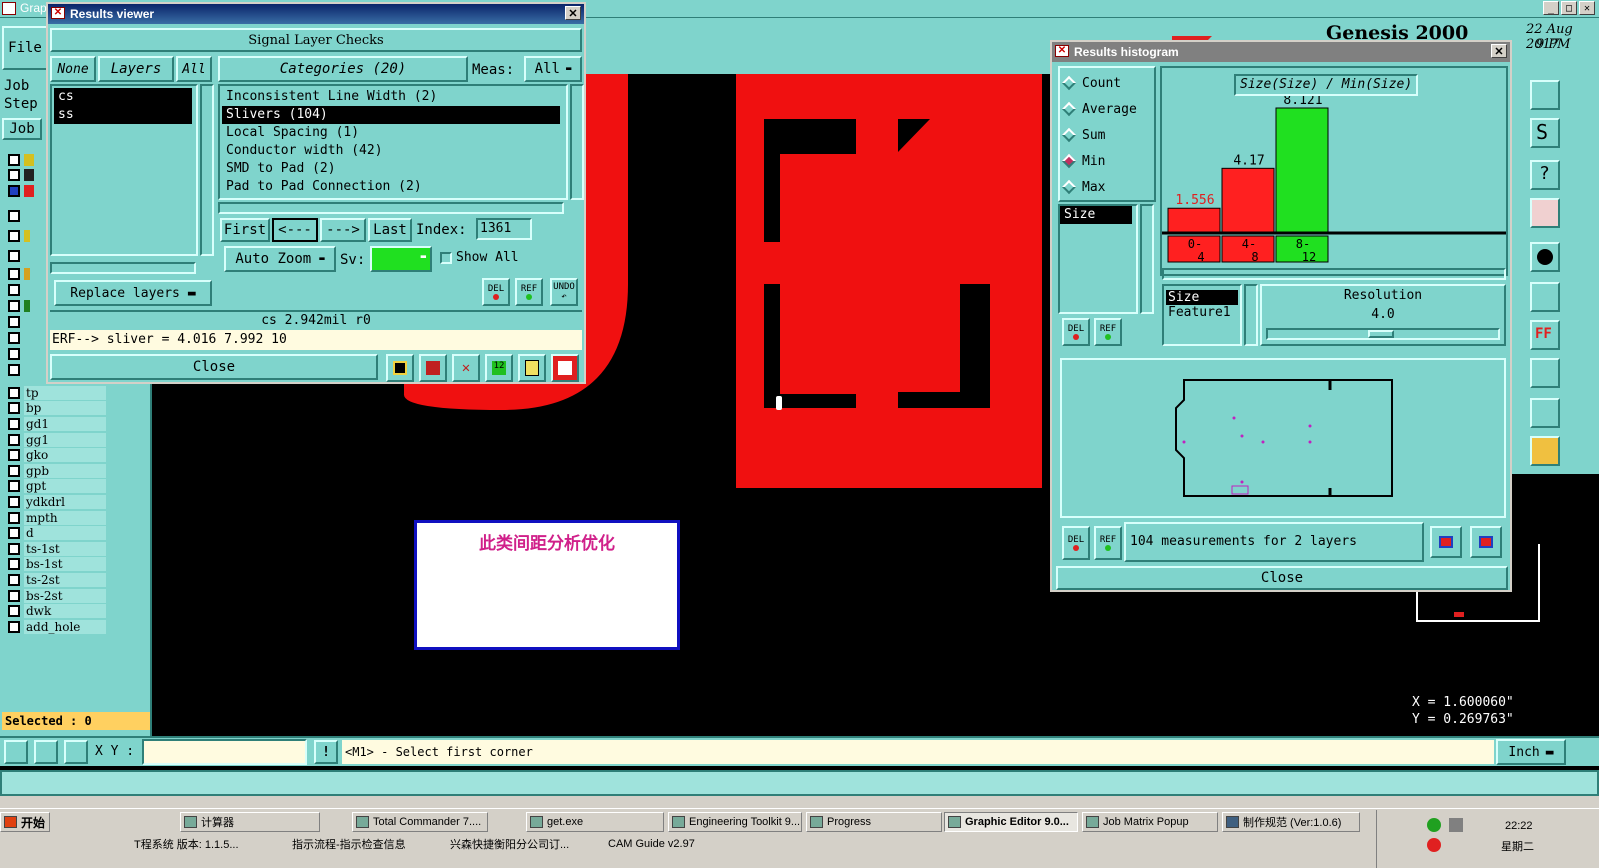 The width and height of the screenshot is (1599, 868). I want to click on none-button: None, so click(73, 69).